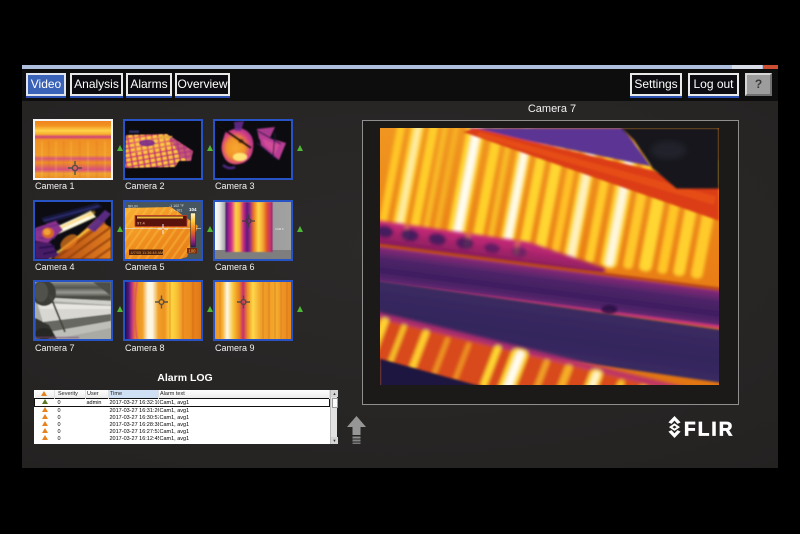 The width and height of the screenshot is (800, 534). I want to click on svg-text: 104, so click(193, 209).